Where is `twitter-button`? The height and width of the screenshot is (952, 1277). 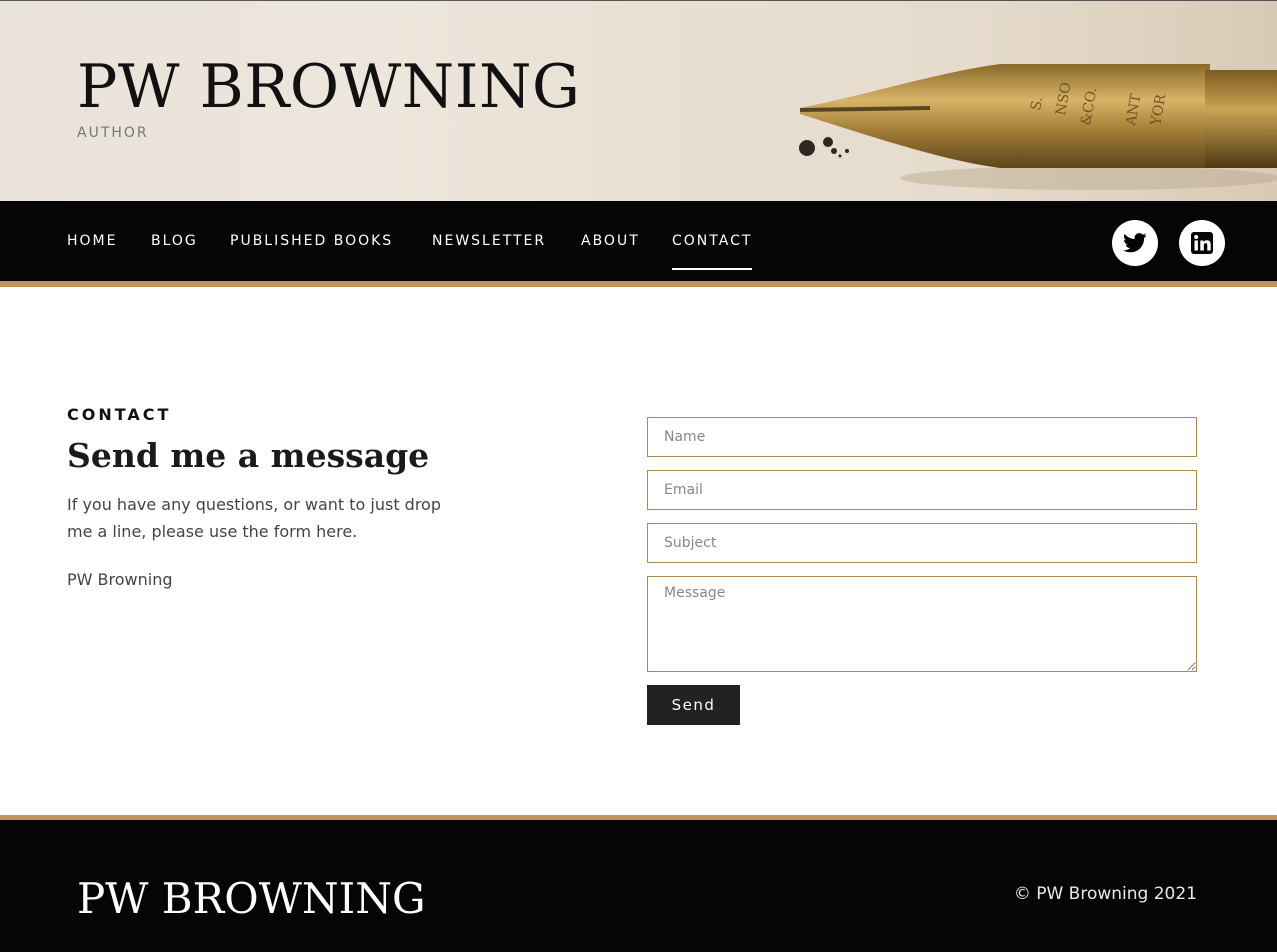 twitter-button is located at coordinates (1135, 243).